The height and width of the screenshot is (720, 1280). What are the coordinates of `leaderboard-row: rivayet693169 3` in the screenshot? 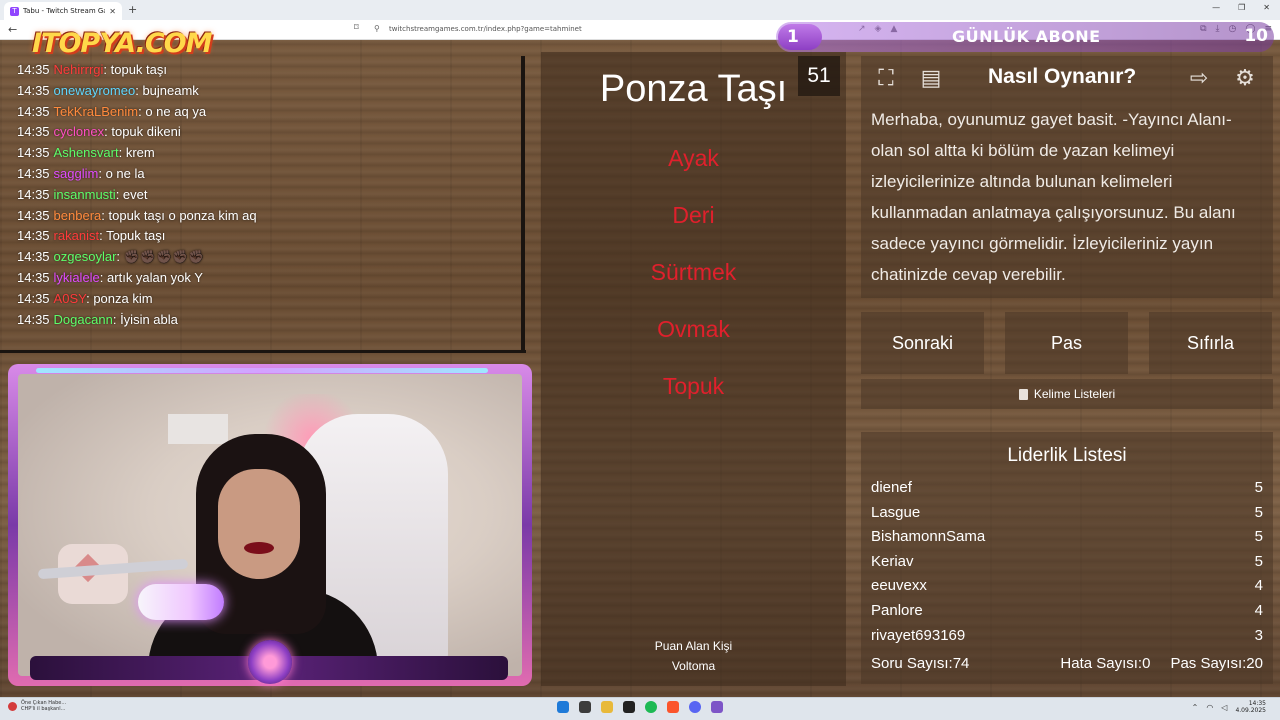 It's located at (1067, 638).